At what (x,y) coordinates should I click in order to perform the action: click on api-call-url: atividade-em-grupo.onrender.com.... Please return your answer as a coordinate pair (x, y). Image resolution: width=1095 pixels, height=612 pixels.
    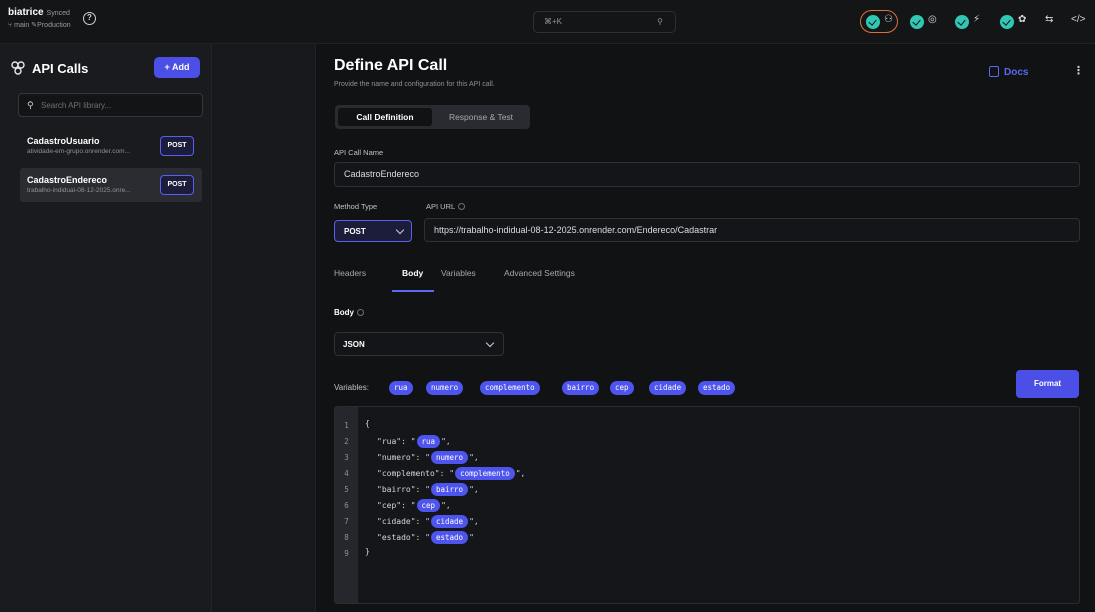
    Looking at the image, I should click on (78, 151).